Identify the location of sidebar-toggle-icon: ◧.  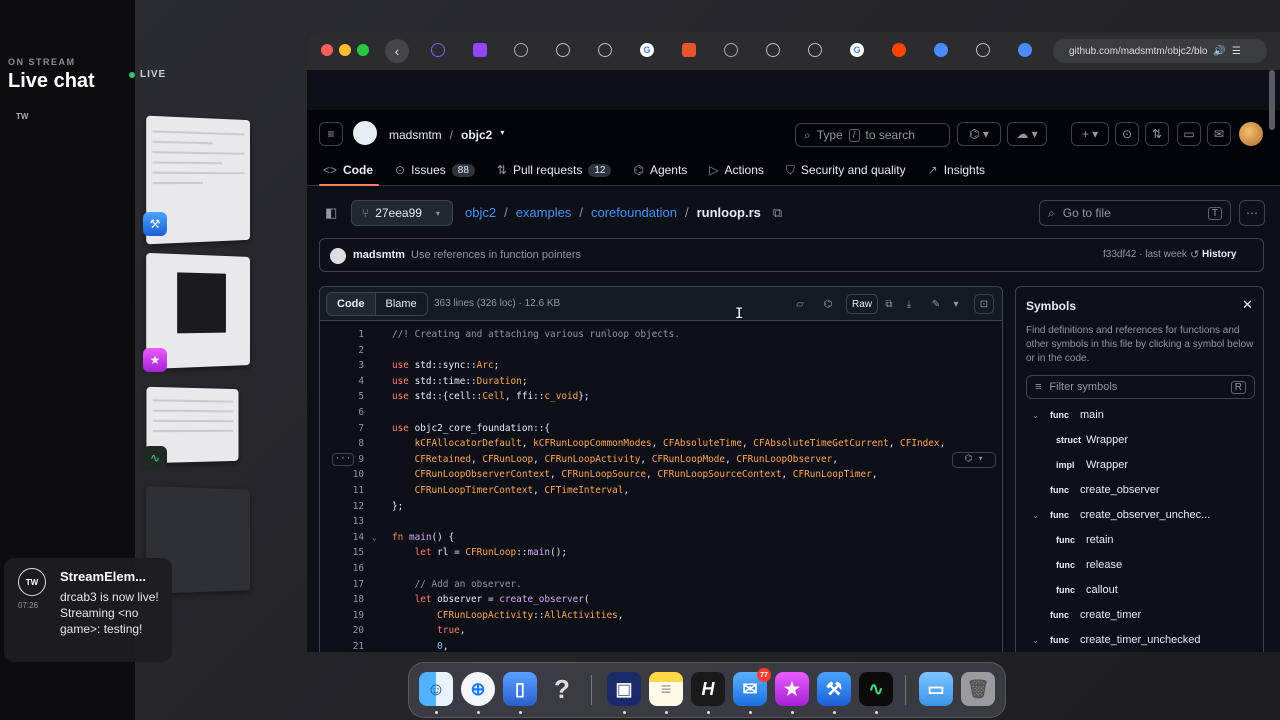
(331, 213).